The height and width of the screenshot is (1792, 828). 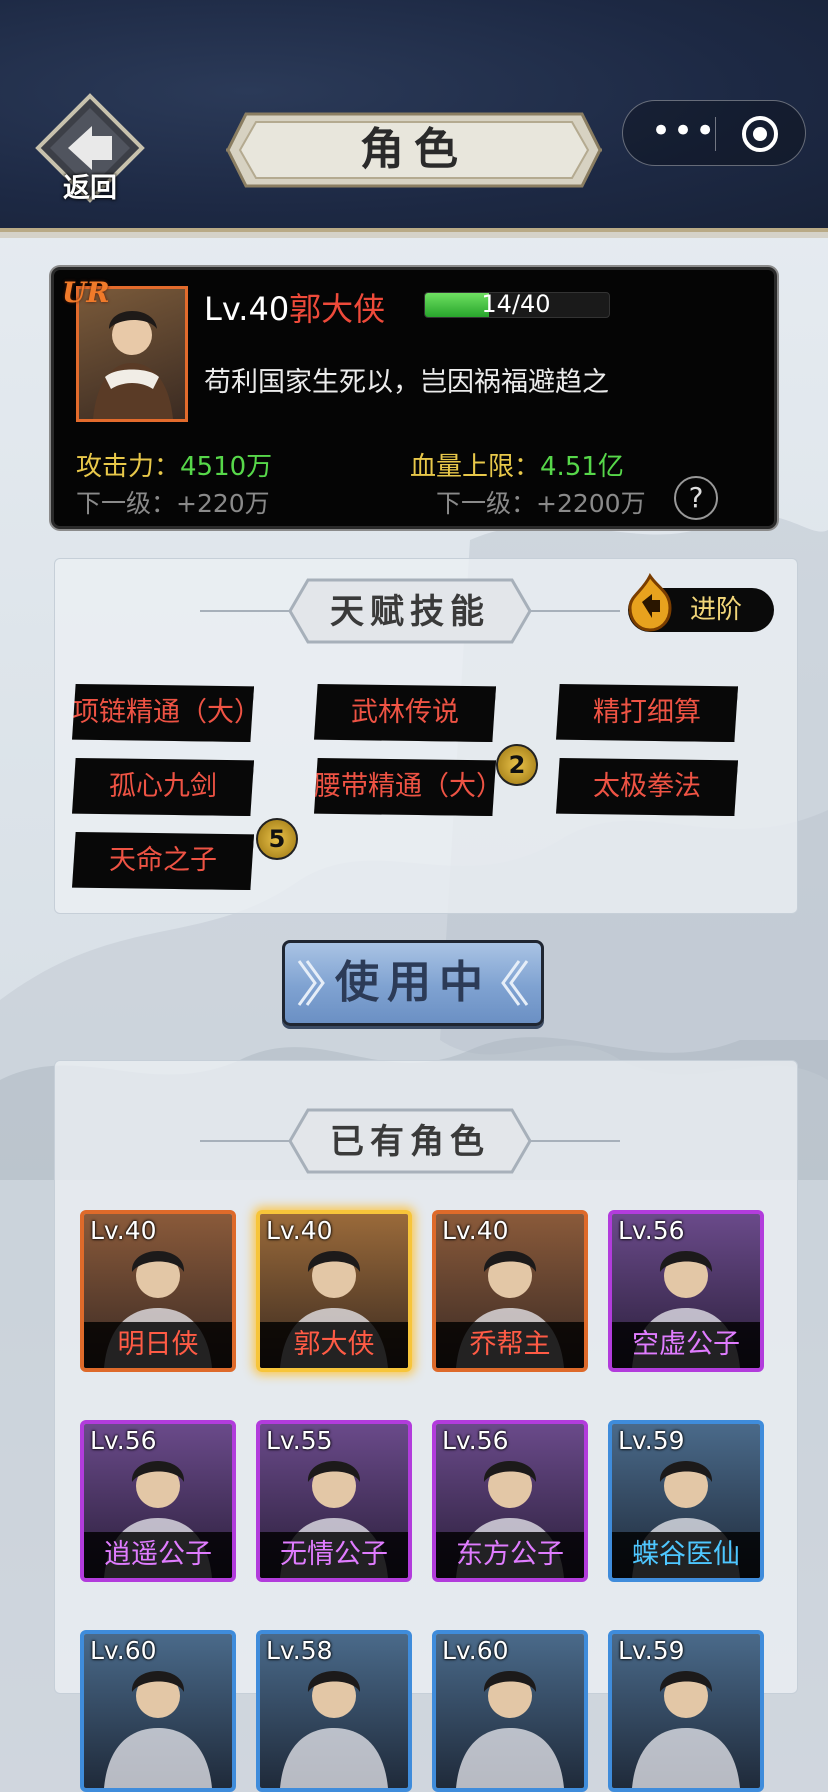 What do you see at coordinates (413, 983) in the screenshot?
I see `in-use-label: 使用中` at bounding box center [413, 983].